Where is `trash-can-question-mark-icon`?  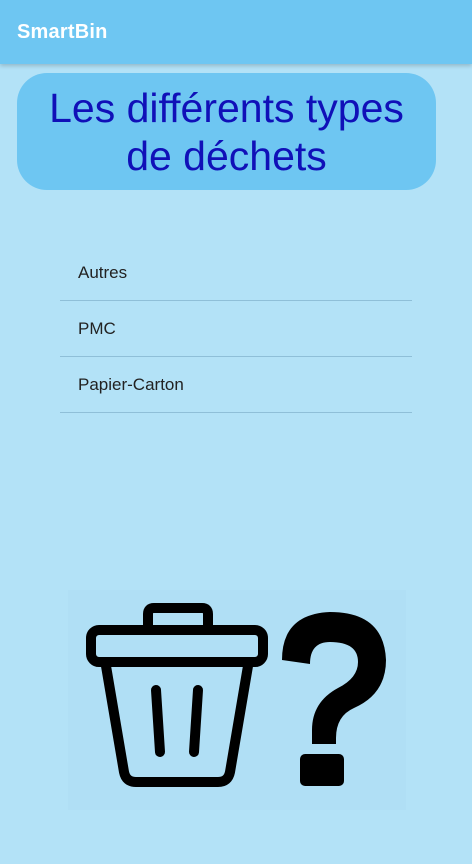 trash-can-question-mark-icon is located at coordinates (236, 695).